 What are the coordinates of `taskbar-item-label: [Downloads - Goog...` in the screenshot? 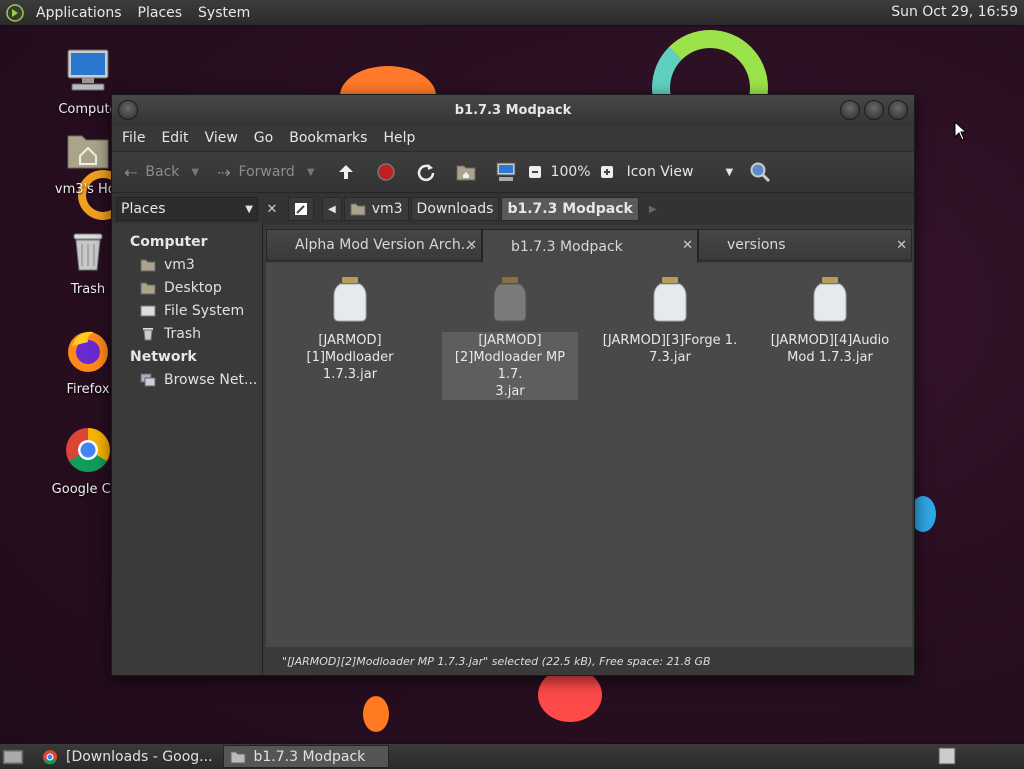 It's located at (139, 756).